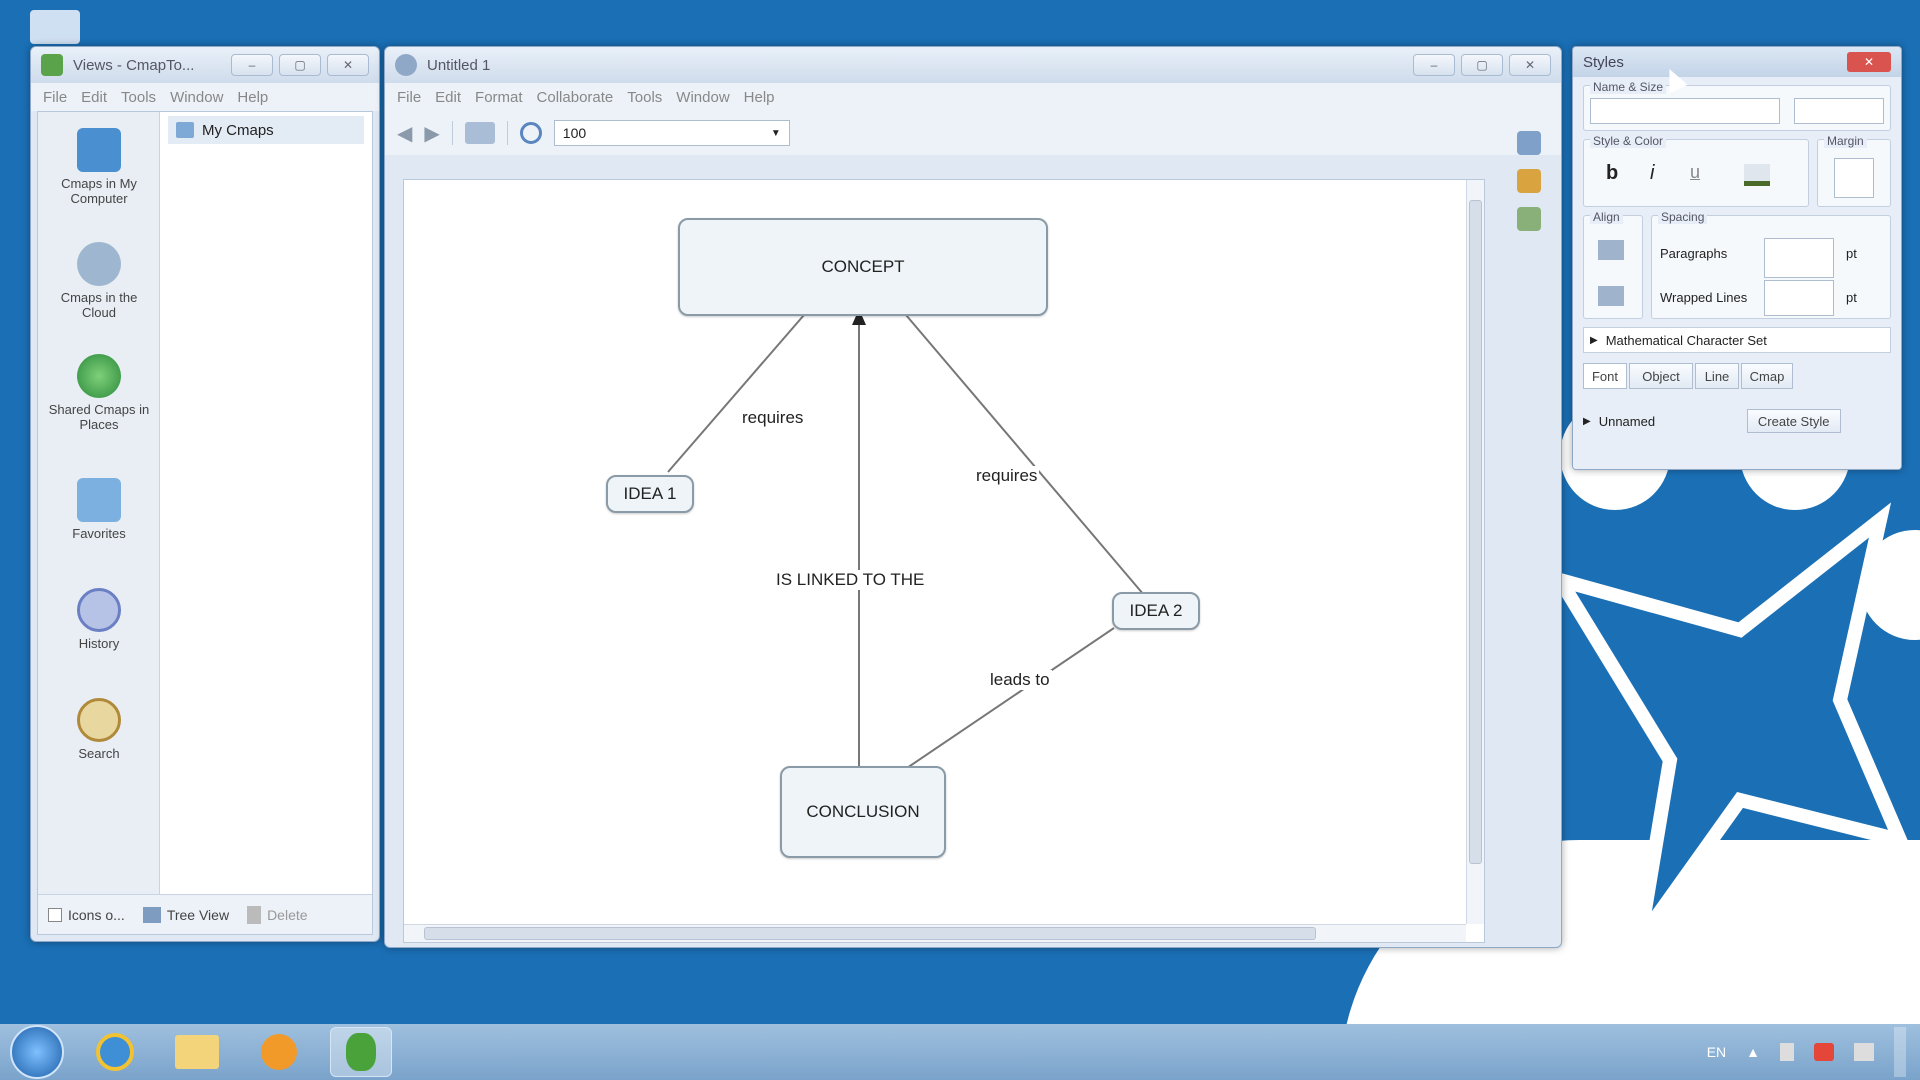  What do you see at coordinates (479, 133) in the screenshot?
I see `layout-icon` at bounding box center [479, 133].